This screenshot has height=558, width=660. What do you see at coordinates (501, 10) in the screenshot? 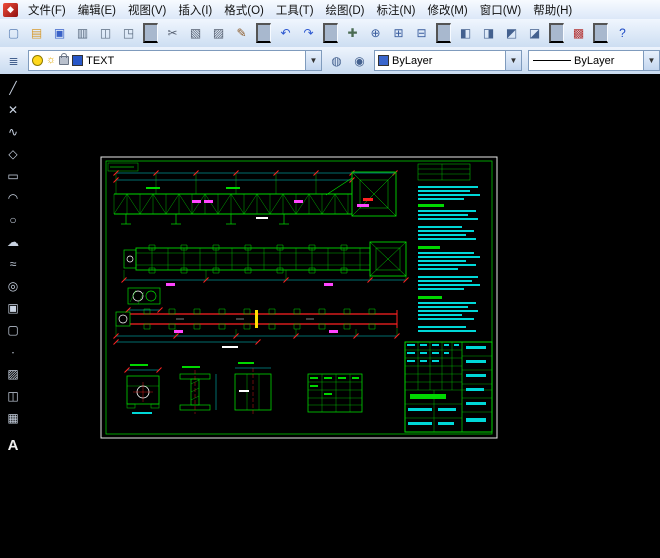
I see `menu-window: 窗口(W)` at bounding box center [501, 10].